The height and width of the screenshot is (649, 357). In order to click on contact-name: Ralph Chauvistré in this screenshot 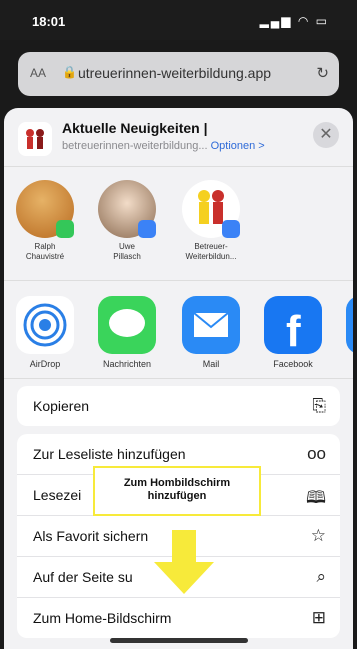, I will do `click(45, 251)`.